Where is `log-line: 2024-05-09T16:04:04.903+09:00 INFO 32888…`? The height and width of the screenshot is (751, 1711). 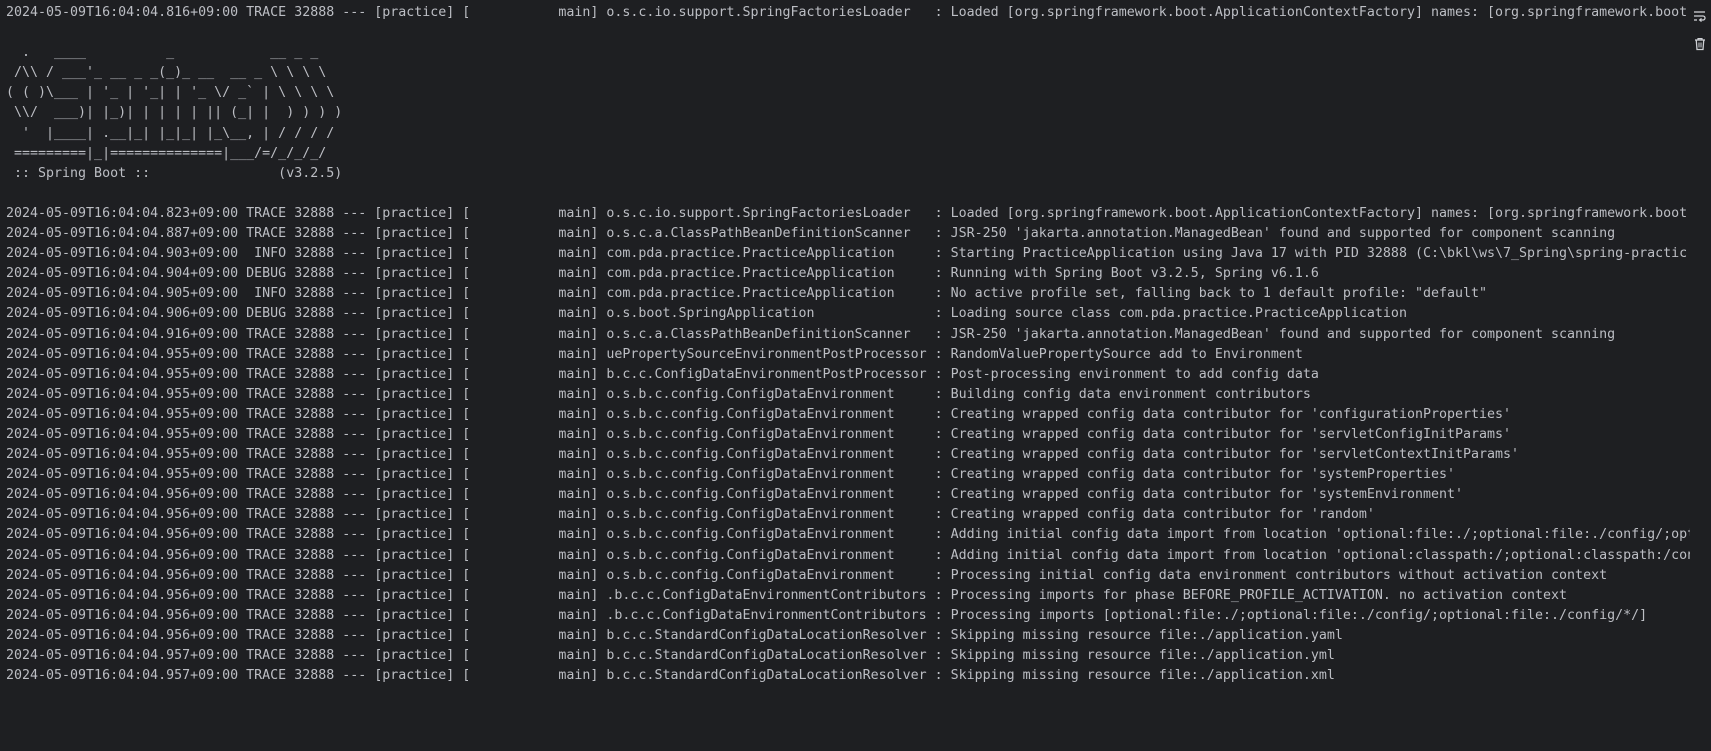 log-line: 2024-05-09T16:04:04.903+09:00 INFO 32888… is located at coordinates (847, 254).